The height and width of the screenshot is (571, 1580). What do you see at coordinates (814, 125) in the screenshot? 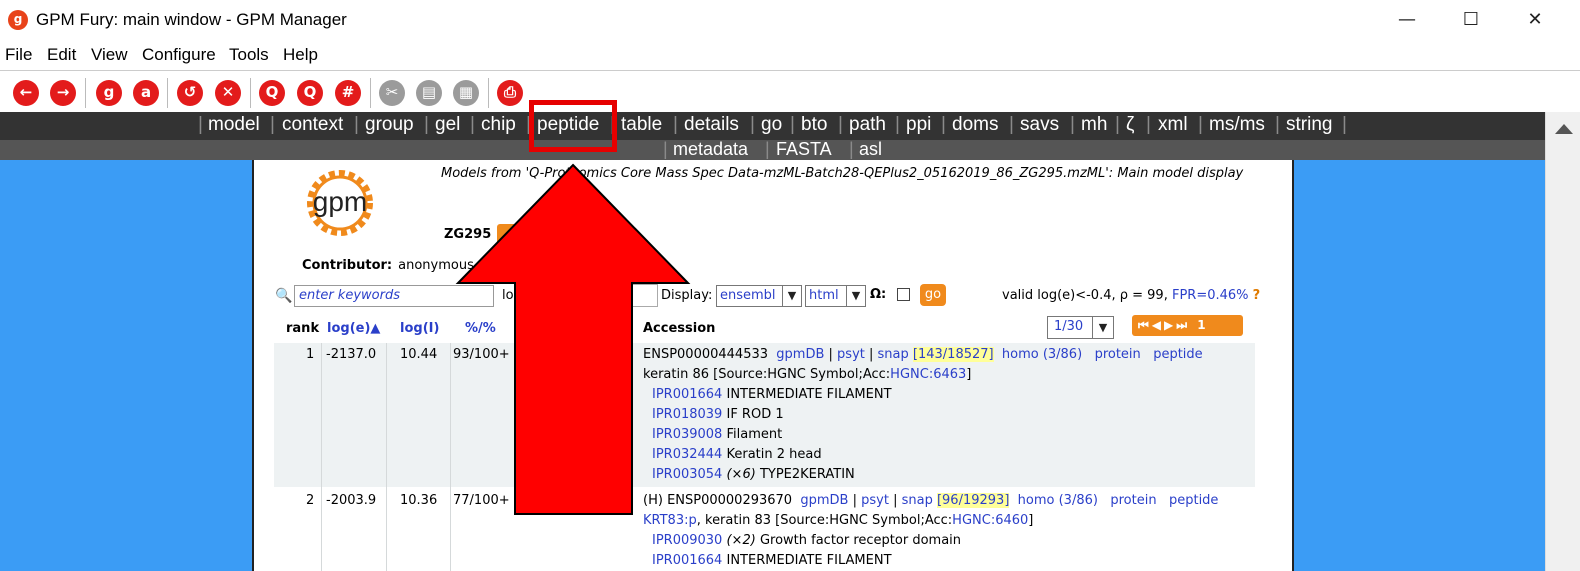
I see `nav-bto: bto` at bounding box center [814, 125].